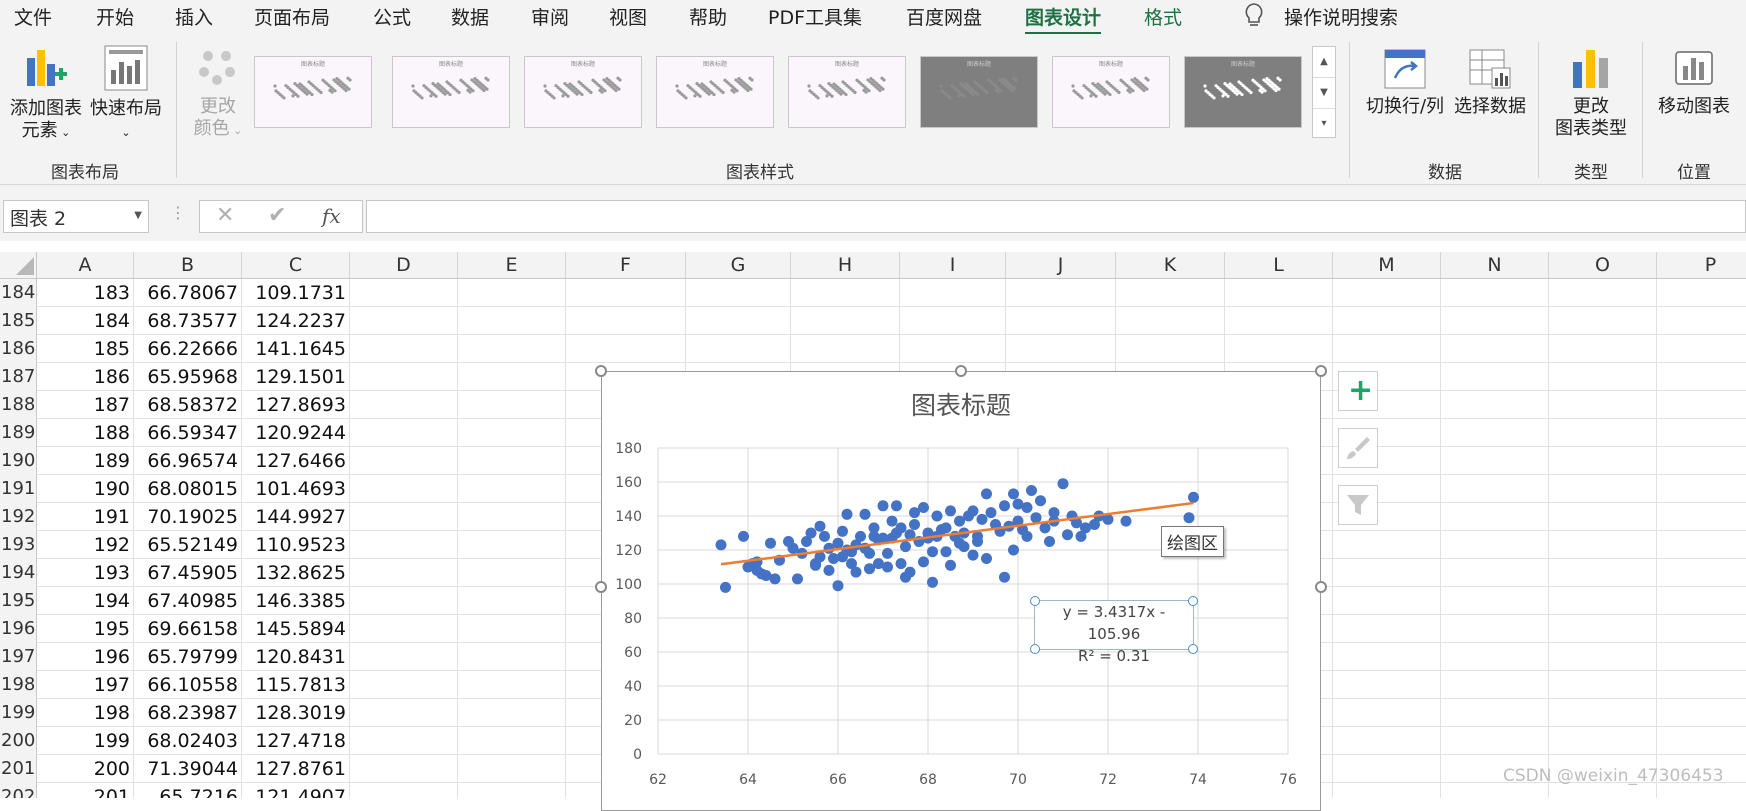  What do you see at coordinates (138, 215) in the screenshot?
I see `name-box-dropdown-icon: ▼` at bounding box center [138, 215].